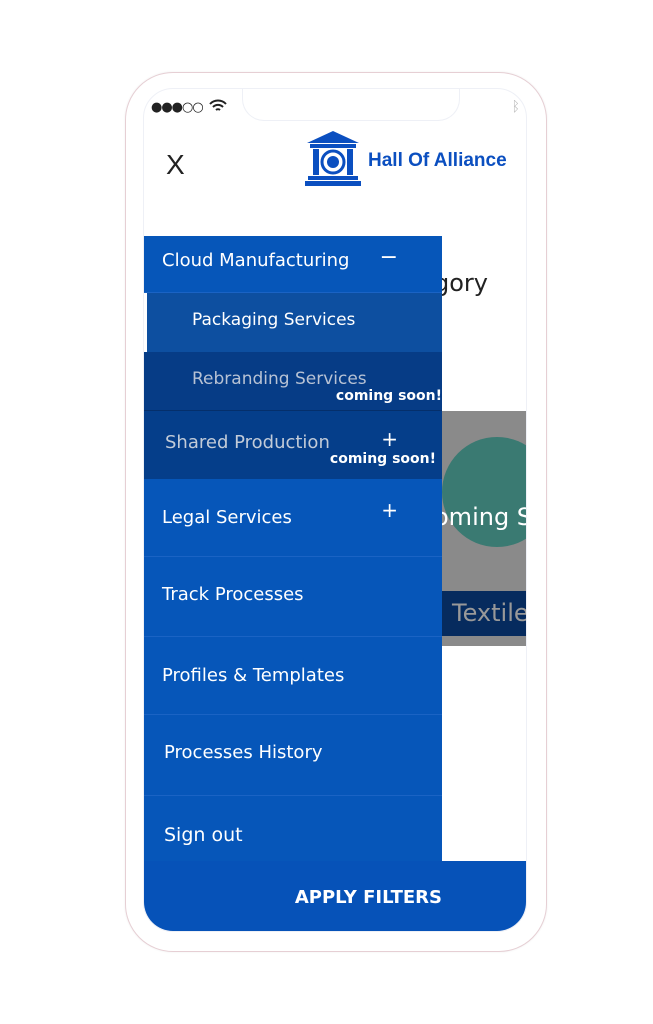  I want to click on menu-label: Profiles & Templates, so click(253, 675).